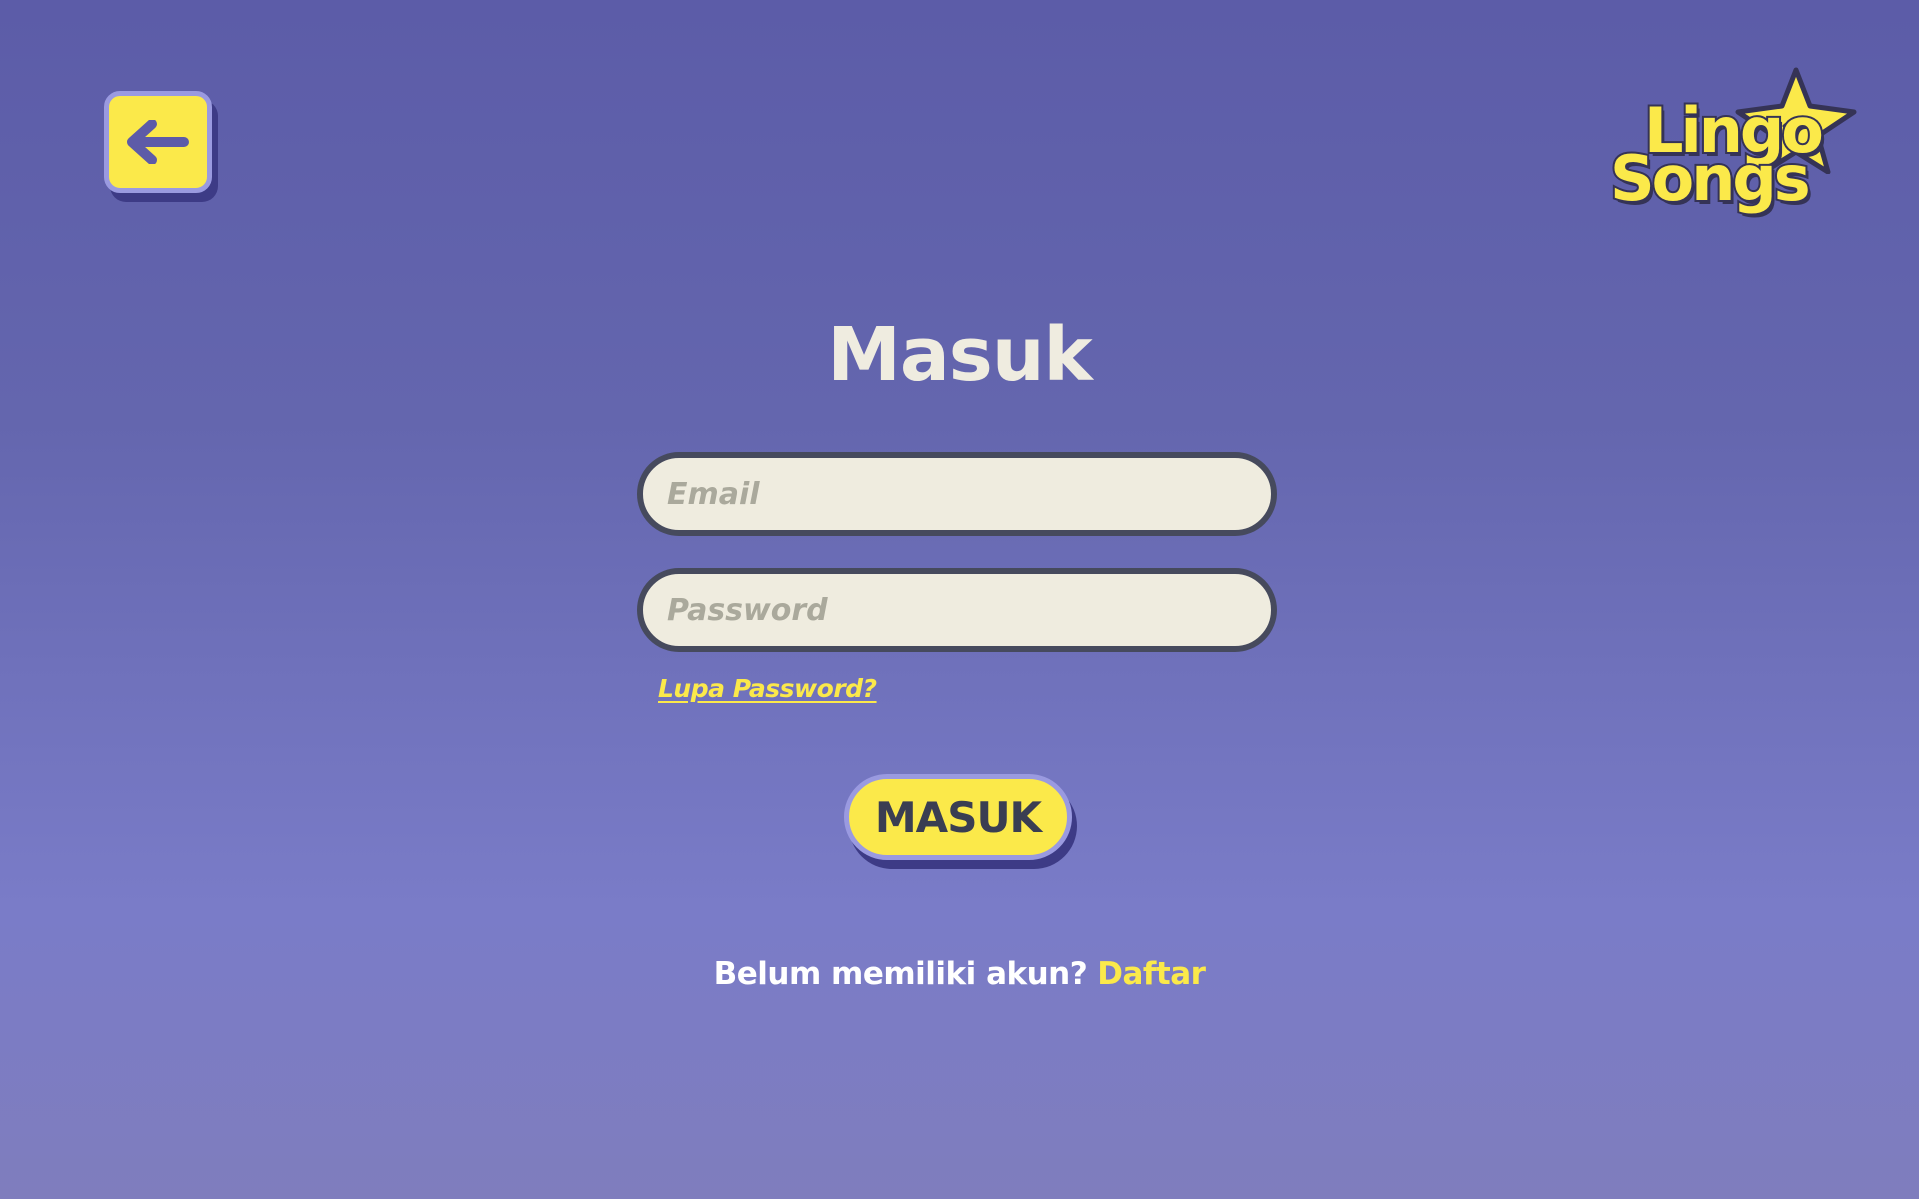  I want to click on back-button, so click(158, 142).